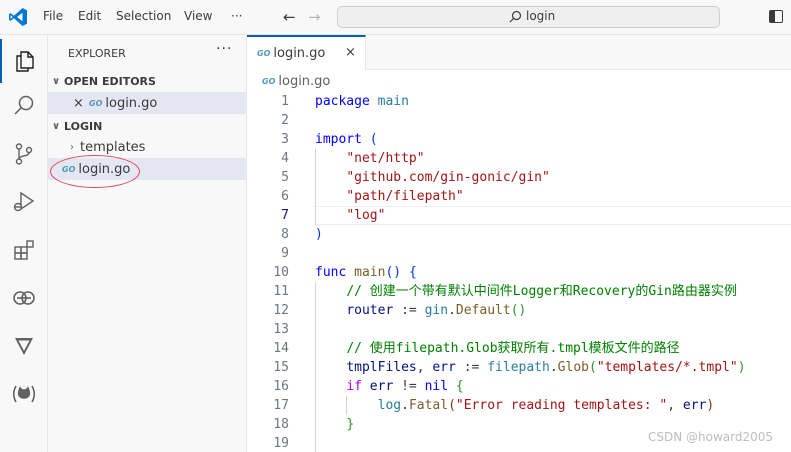 The image size is (791, 452). I want to click on code-text: "path/filepath", so click(405, 196).